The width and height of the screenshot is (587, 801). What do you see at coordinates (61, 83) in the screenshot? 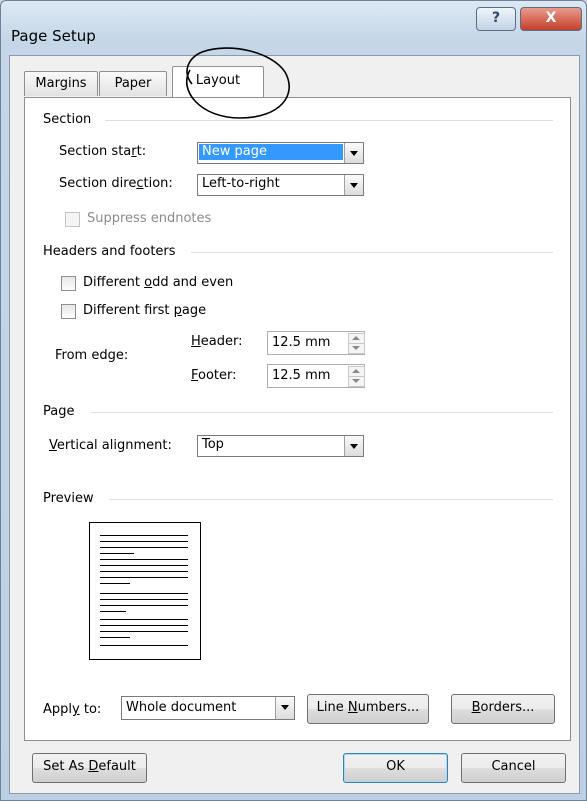
I see `tab-margins: Margins` at bounding box center [61, 83].